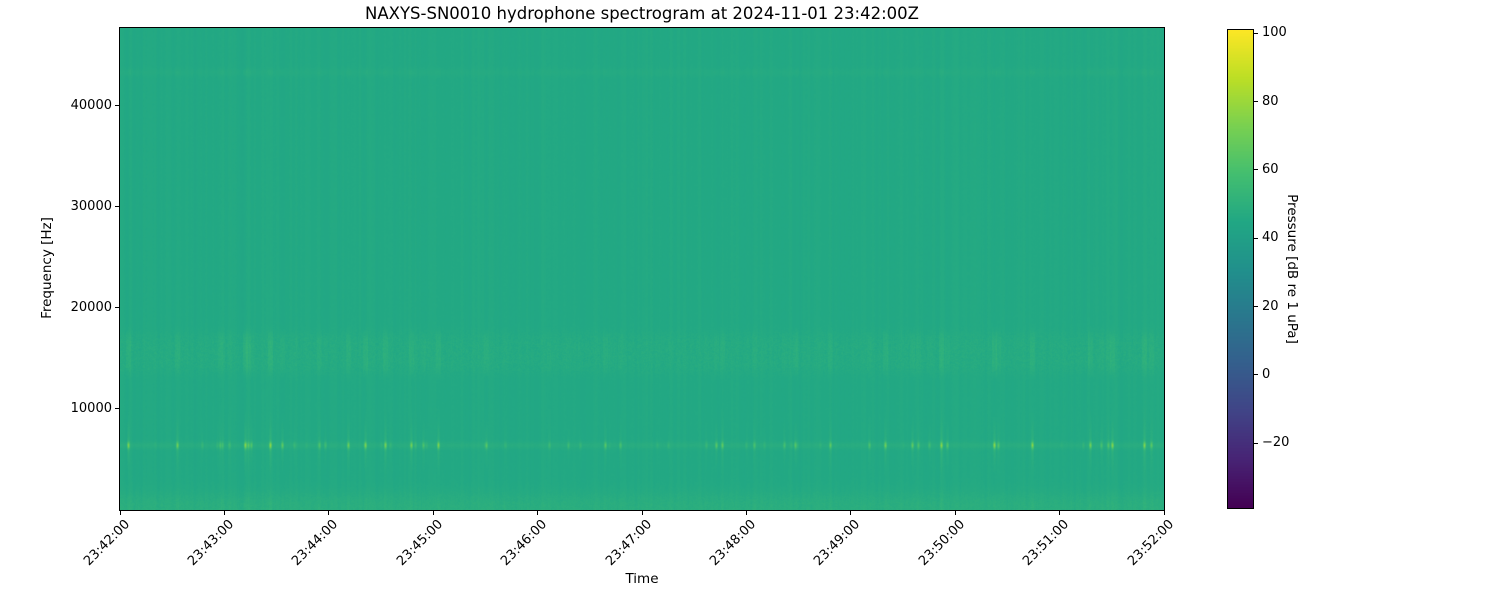  I want to click on y-tick-label: 30000, so click(91, 206).